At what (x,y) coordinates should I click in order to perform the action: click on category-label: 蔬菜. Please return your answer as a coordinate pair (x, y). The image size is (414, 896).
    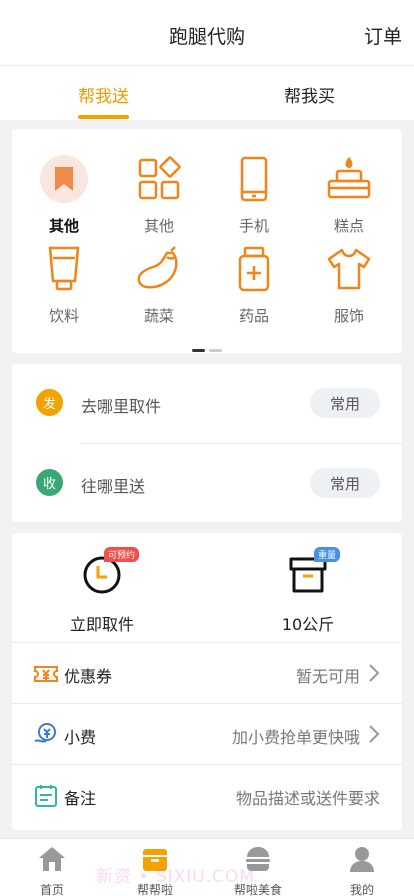
    Looking at the image, I should click on (158, 316).